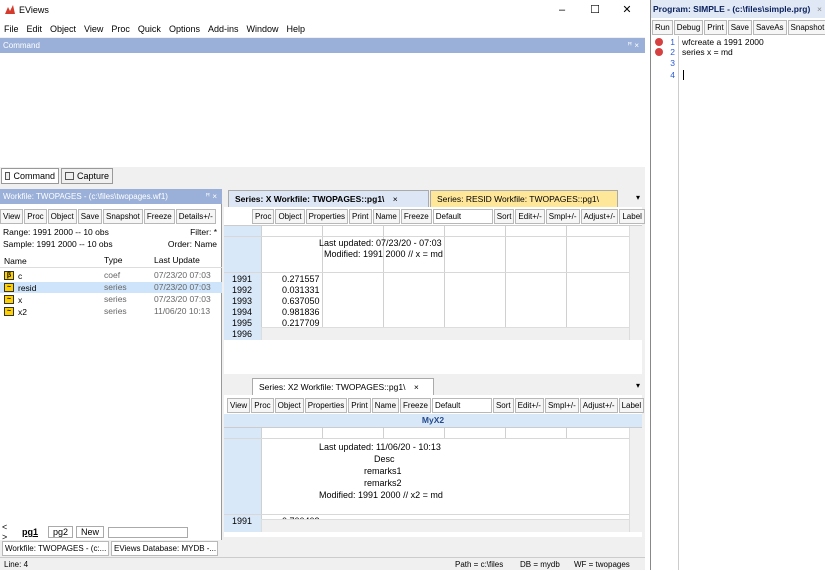  What do you see at coordinates (662, 27) in the screenshot?
I see `run-button: Run` at bounding box center [662, 27].